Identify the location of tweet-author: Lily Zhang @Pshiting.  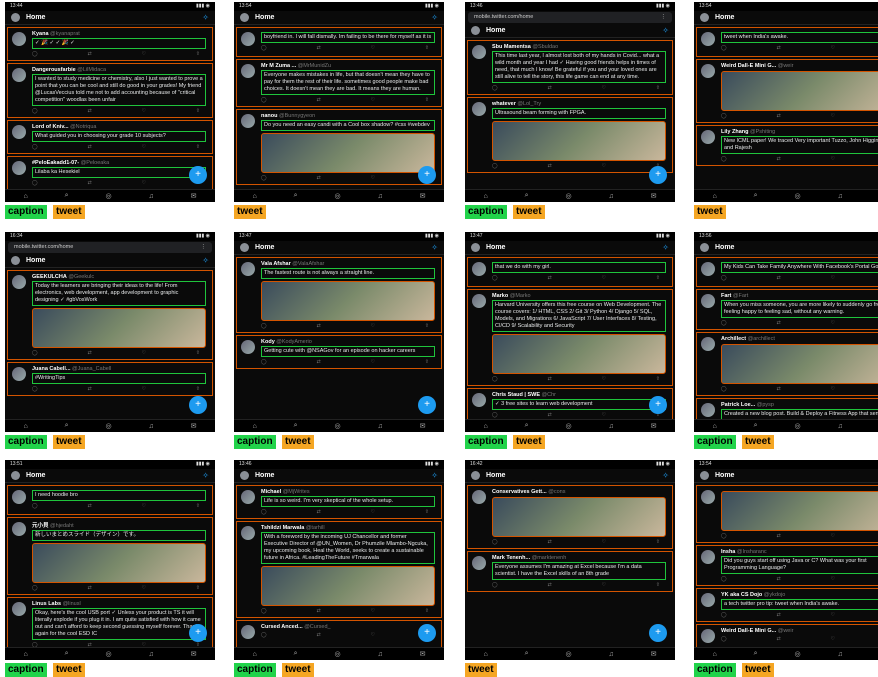
(799, 132).